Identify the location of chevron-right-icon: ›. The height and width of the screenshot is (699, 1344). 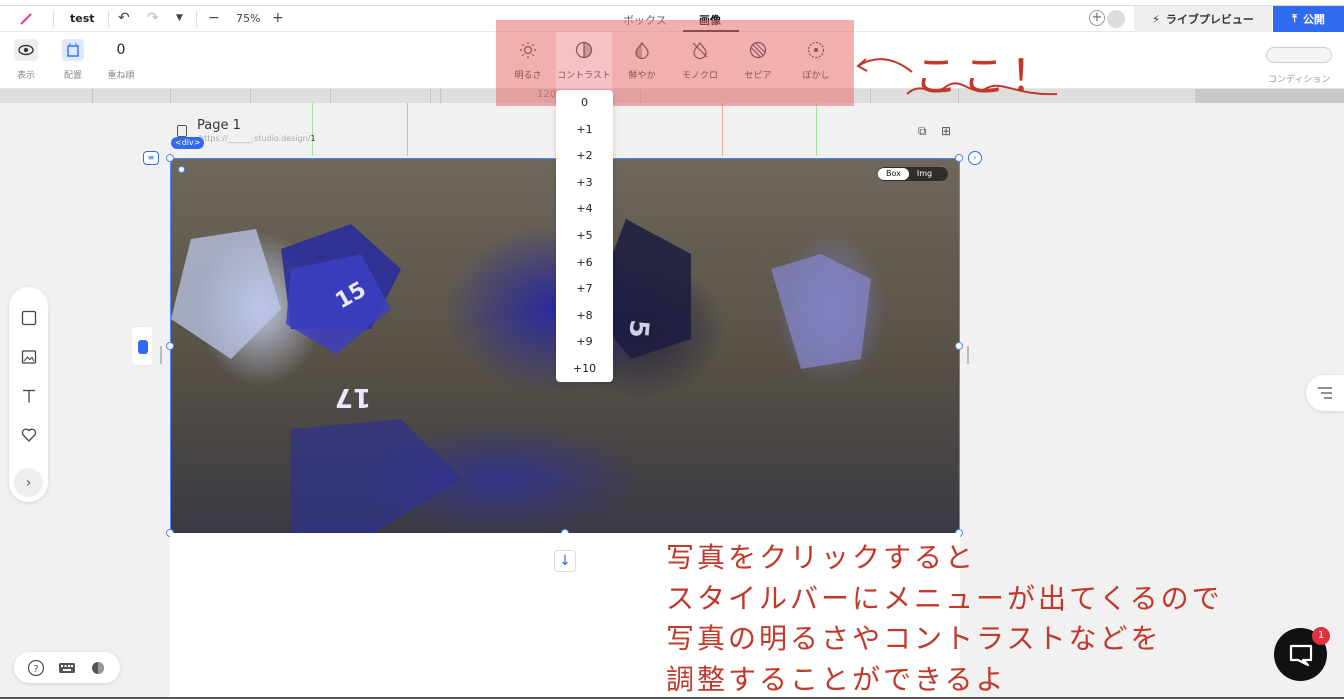
(28, 482).